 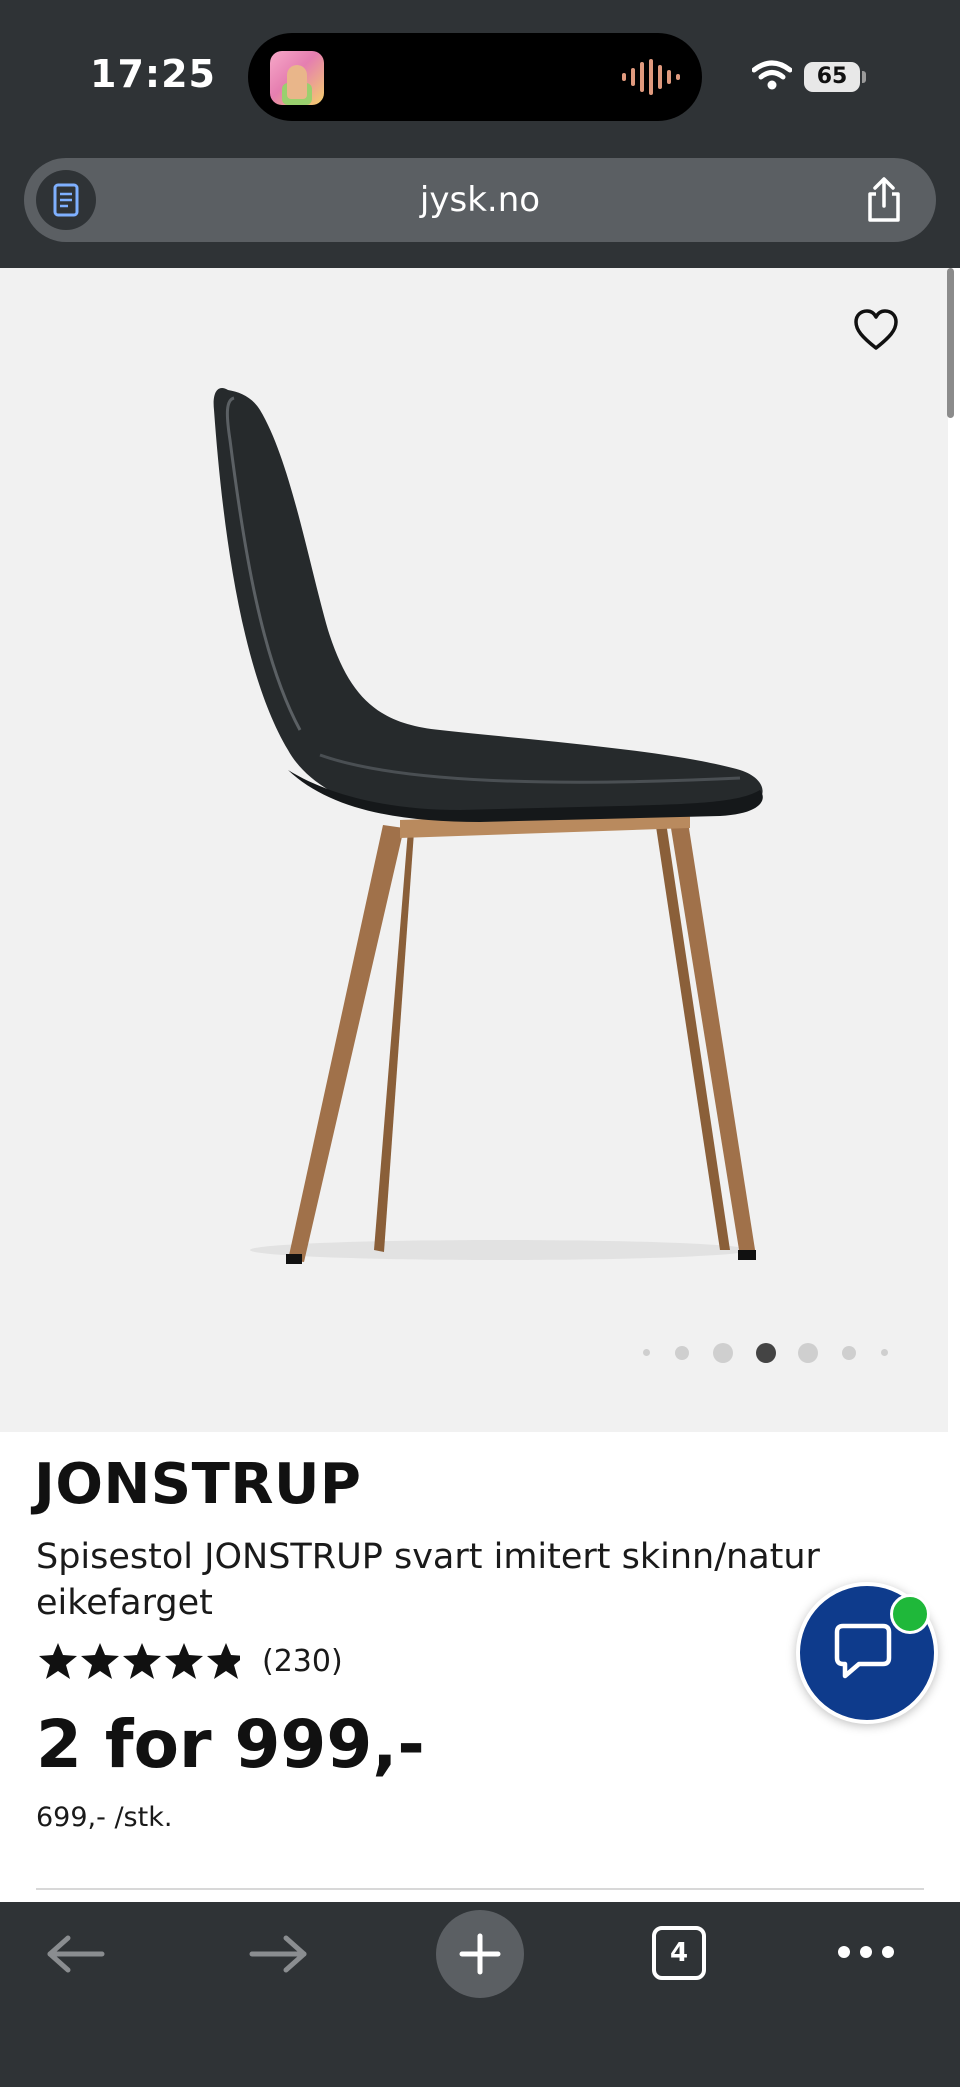 I want to click on dynamic-island, so click(x=475, y=77).